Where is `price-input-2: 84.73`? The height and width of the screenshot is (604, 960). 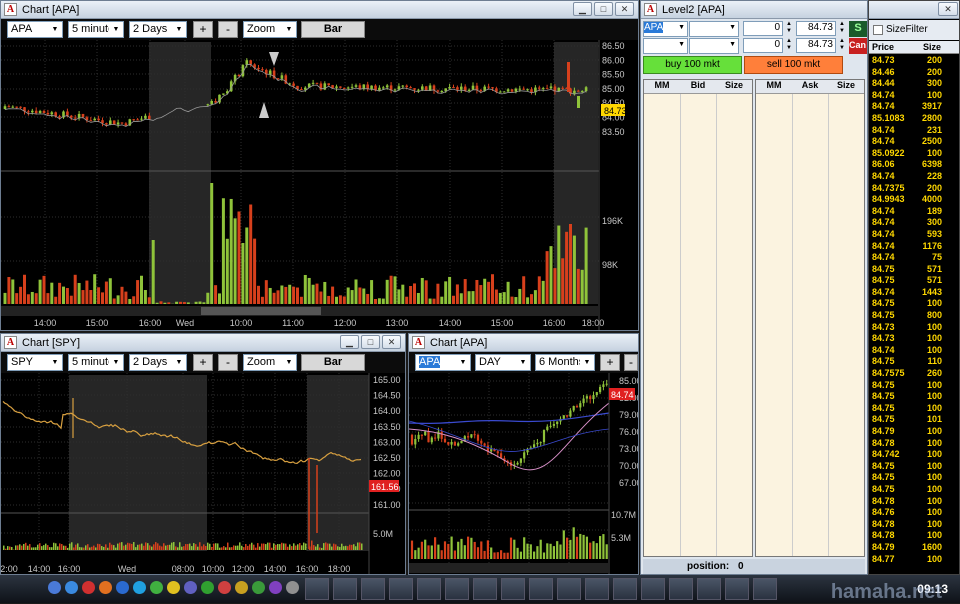 price-input-2: 84.73 is located at coordinates (816, 45).